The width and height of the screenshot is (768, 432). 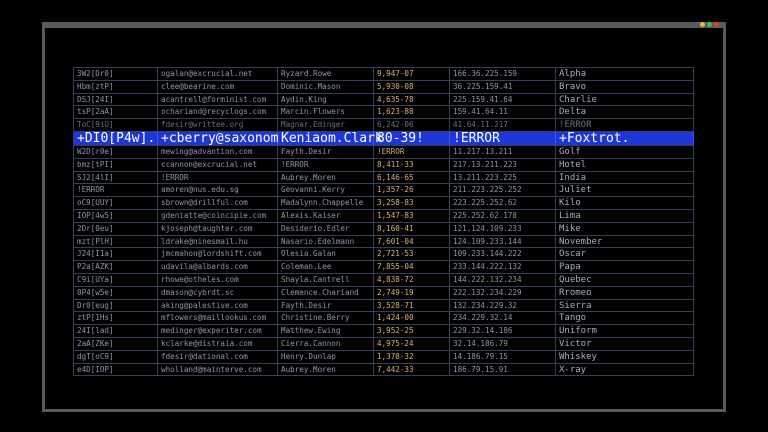 I want to click on cell-phone: 8,411-33, so click(x=412, y=164).